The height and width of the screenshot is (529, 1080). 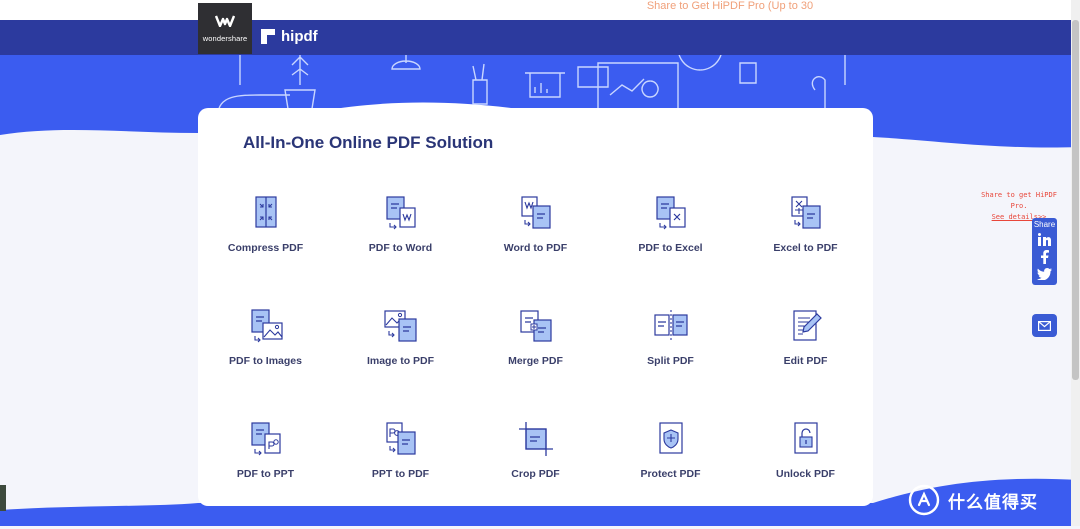 I want to click on tool-label: Excel to PDF, so click(x=805, y=248).